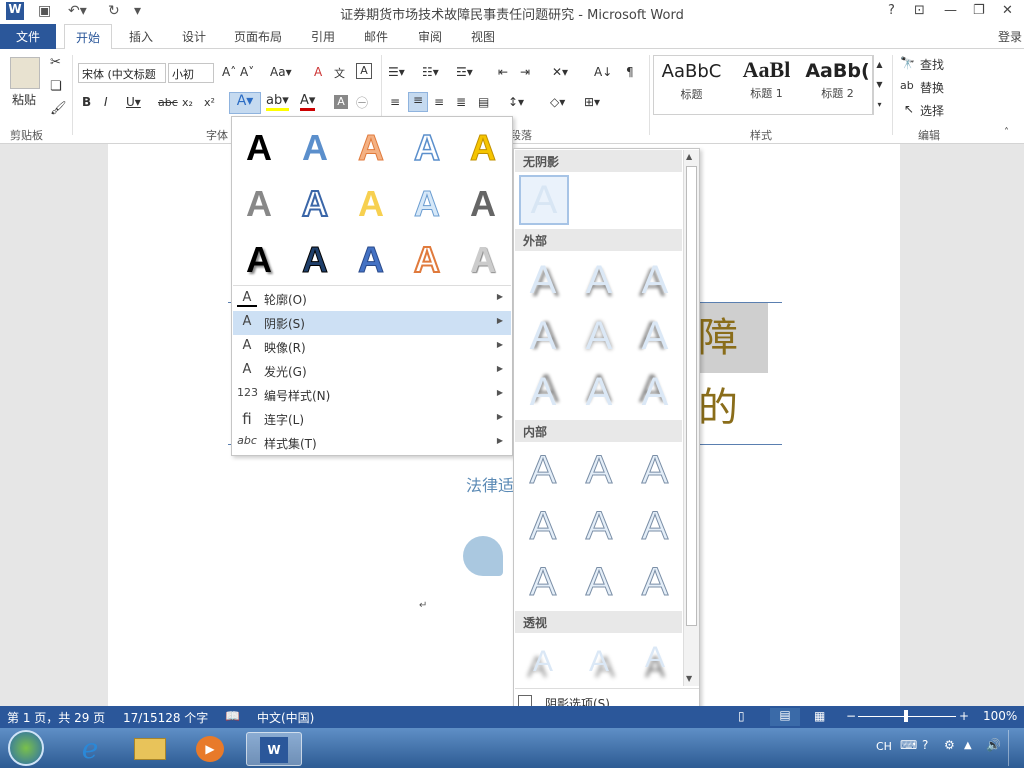  I want to click on shadow-inner-2: A, so click(599, 470).